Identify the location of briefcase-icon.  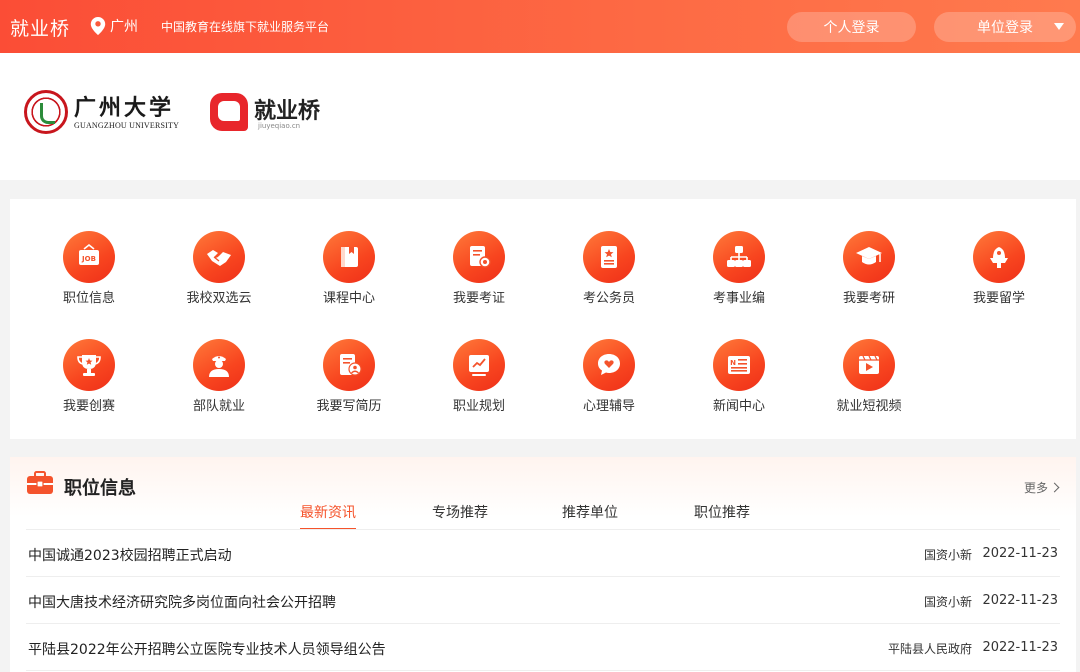
(40, 482).